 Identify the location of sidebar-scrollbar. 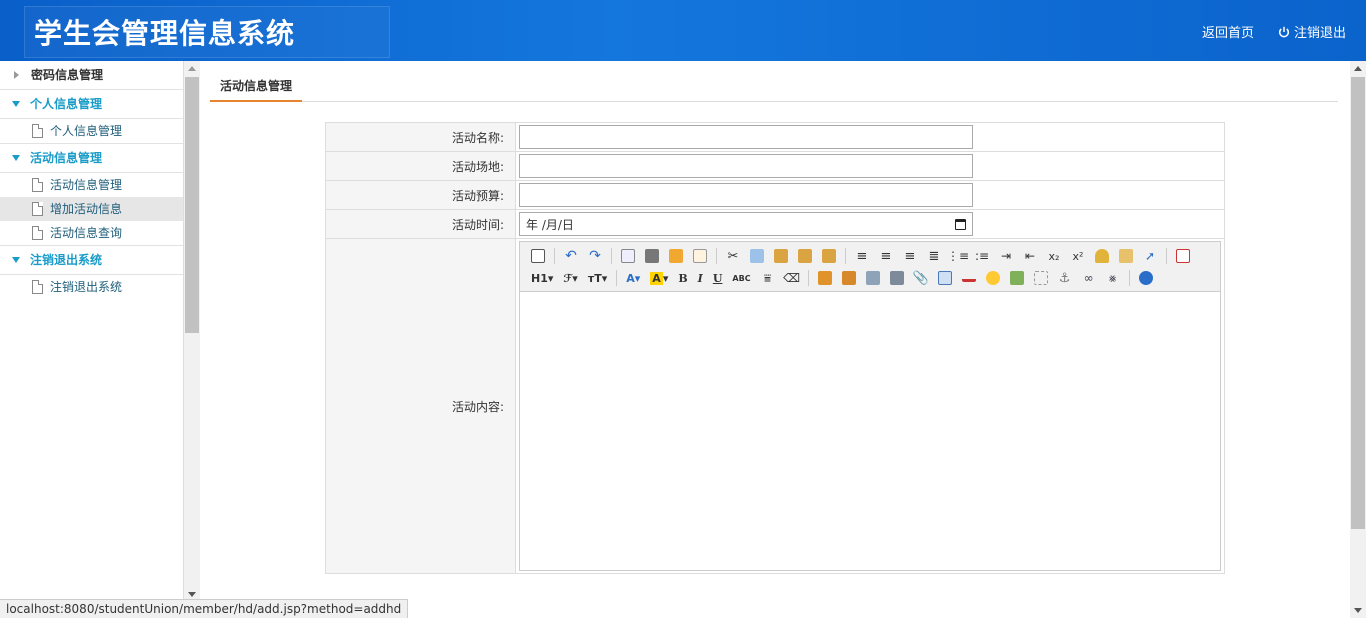
(192, 331).